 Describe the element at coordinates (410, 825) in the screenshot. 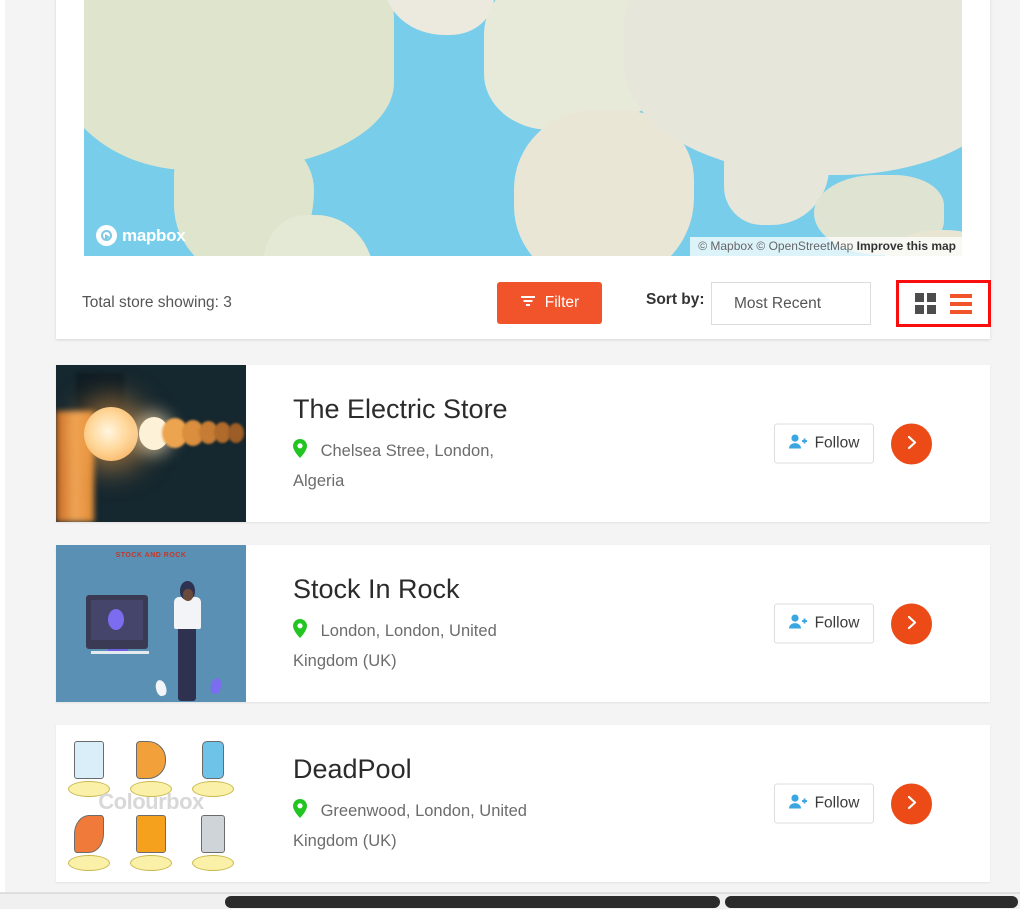

I see `store-address: Greenwood, London, United Kingdom (UK)` at that location.